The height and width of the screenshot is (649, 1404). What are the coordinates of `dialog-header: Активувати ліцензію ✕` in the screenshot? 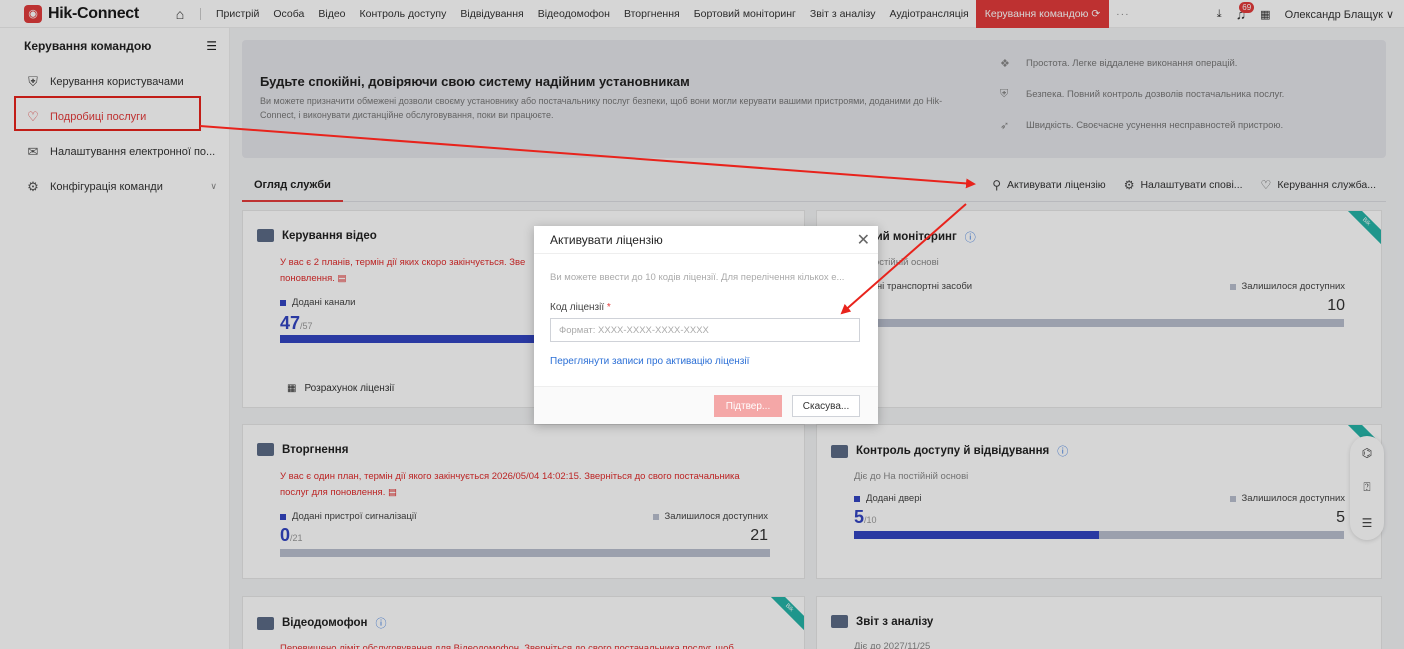 It's located at (706, 240).